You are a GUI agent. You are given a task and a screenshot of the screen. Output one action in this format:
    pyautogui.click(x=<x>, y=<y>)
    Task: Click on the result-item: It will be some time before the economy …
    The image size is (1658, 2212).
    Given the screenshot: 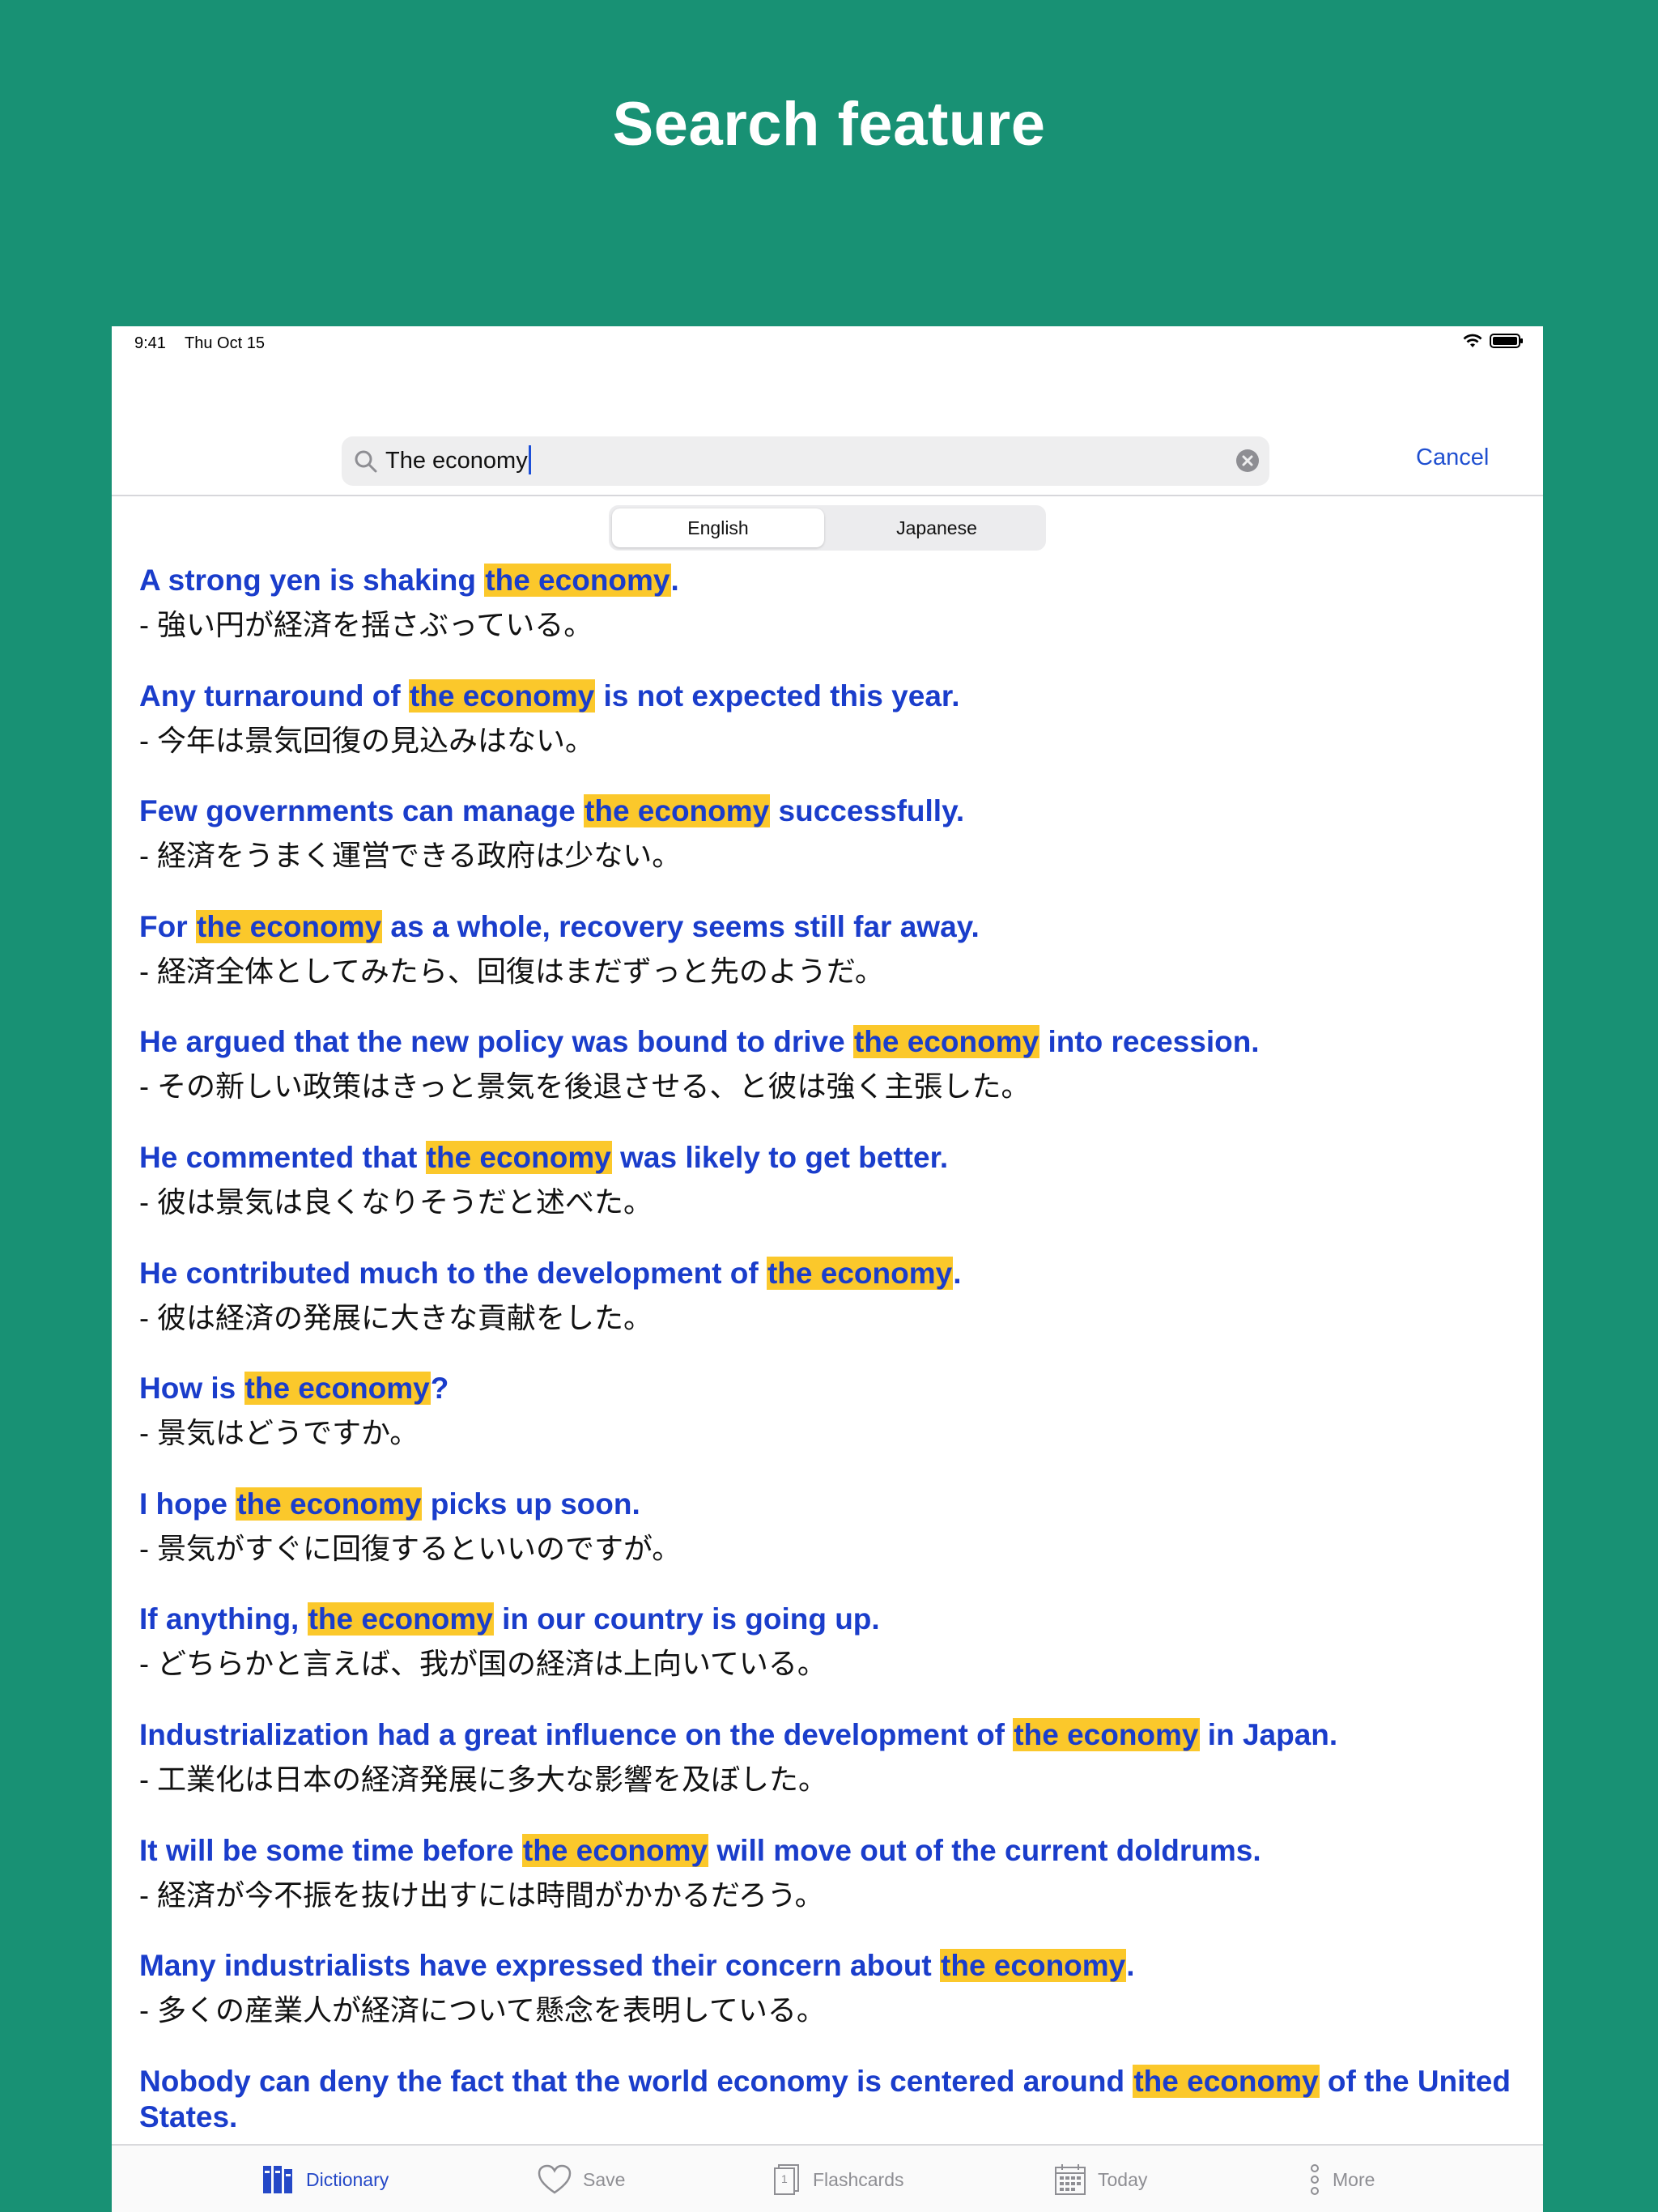 What is the action you would take?
    pyautogui.click(x=827, y=1881)
    